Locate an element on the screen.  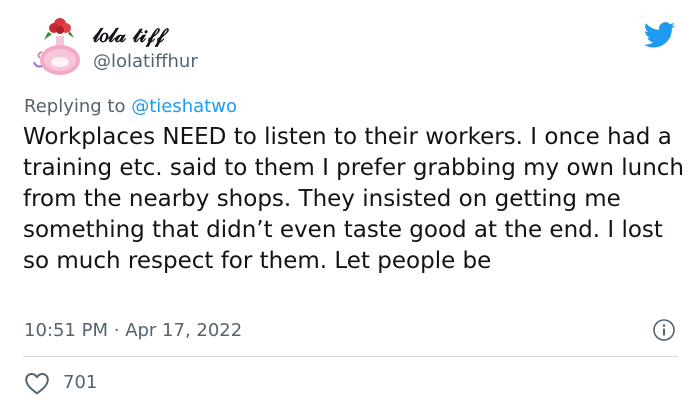
like-count: 701 is located at coordinates (80, 382).